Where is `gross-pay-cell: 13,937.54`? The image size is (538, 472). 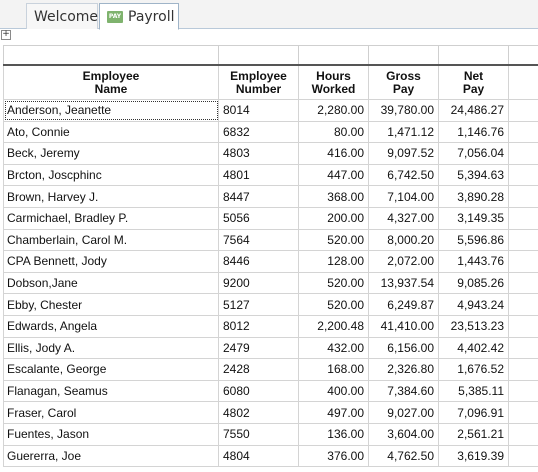
gross-pay-cell: 13,937.54 is located at coordinates (403, 283).